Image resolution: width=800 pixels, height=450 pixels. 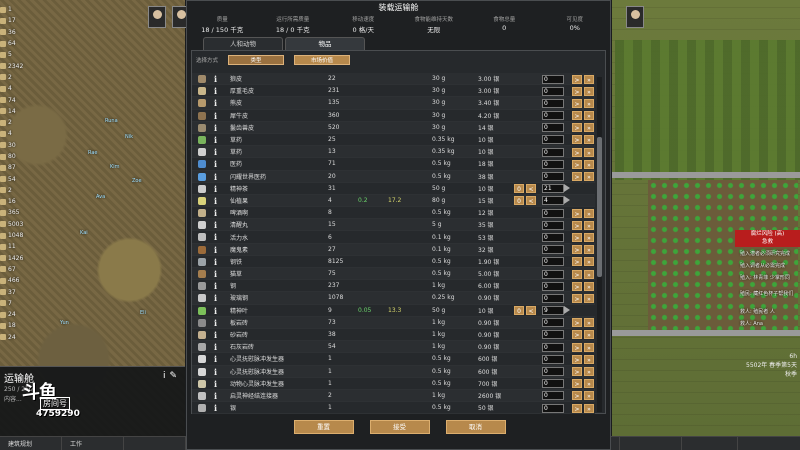 What do you see at coordinates (17, 54) in the screenshot?
I see `resource-item: 5` at bounding box center [17, 54].